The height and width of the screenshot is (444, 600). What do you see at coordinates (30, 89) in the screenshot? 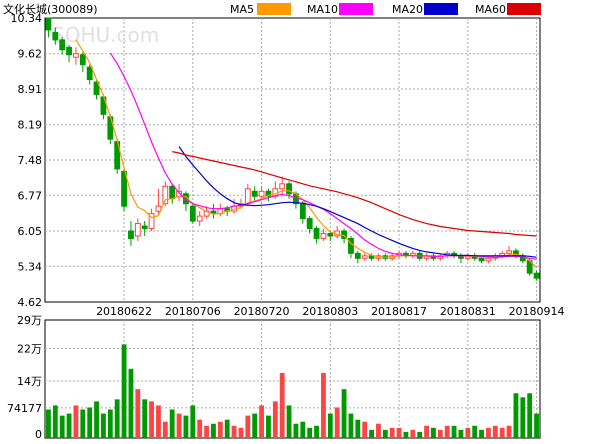
I see `price-tick-label: 8.91` at bounding box center [30, 89].